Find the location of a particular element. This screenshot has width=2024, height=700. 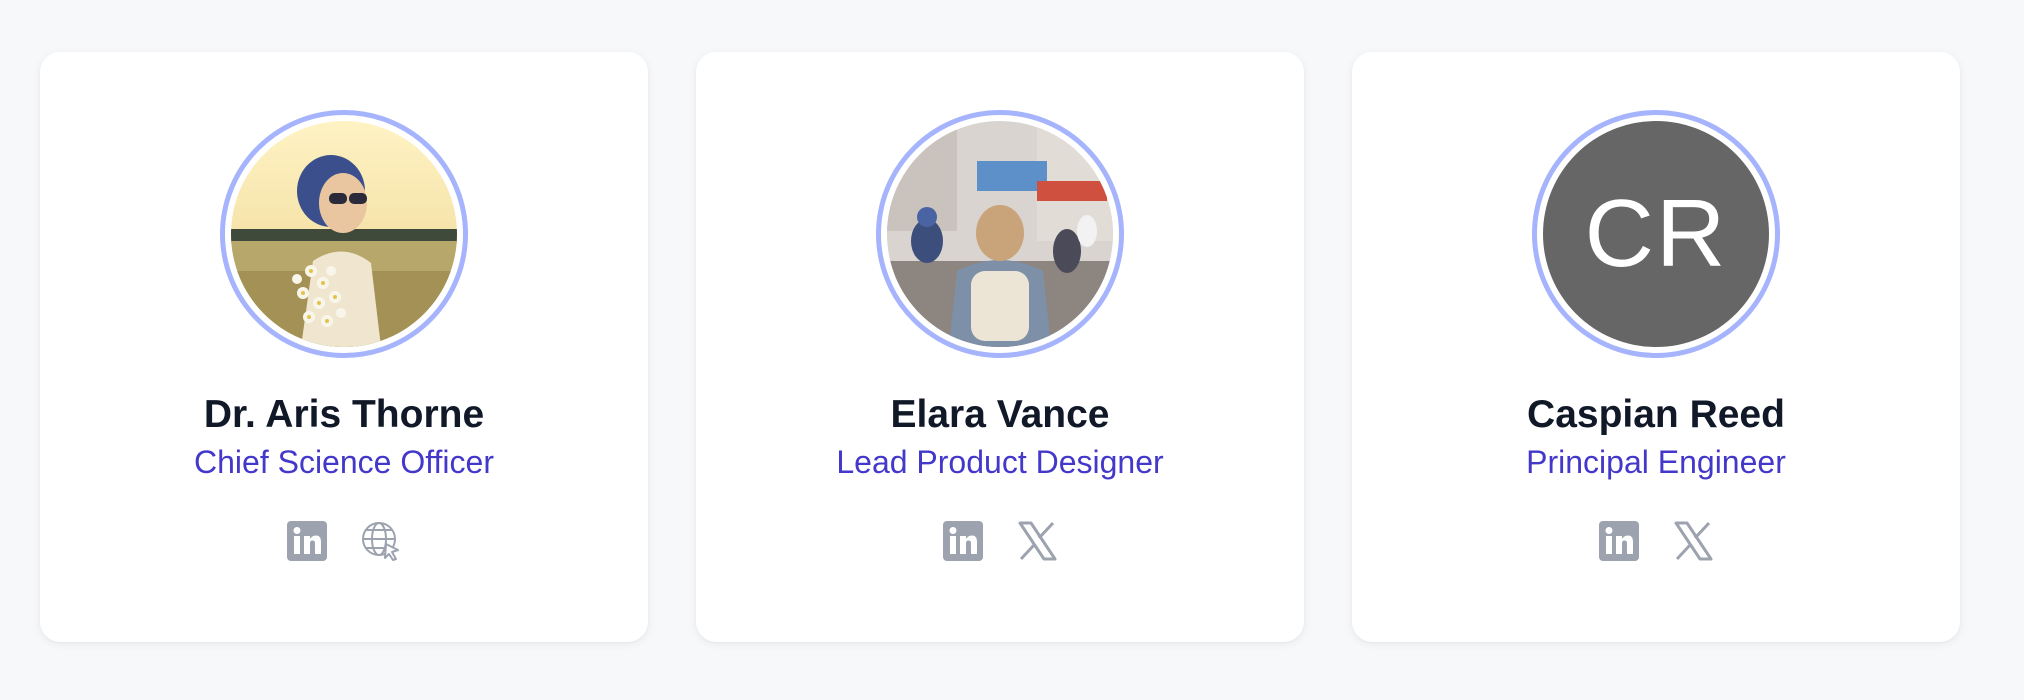

member-title: Lead Product Designer is located at coordinates (1000, 462).